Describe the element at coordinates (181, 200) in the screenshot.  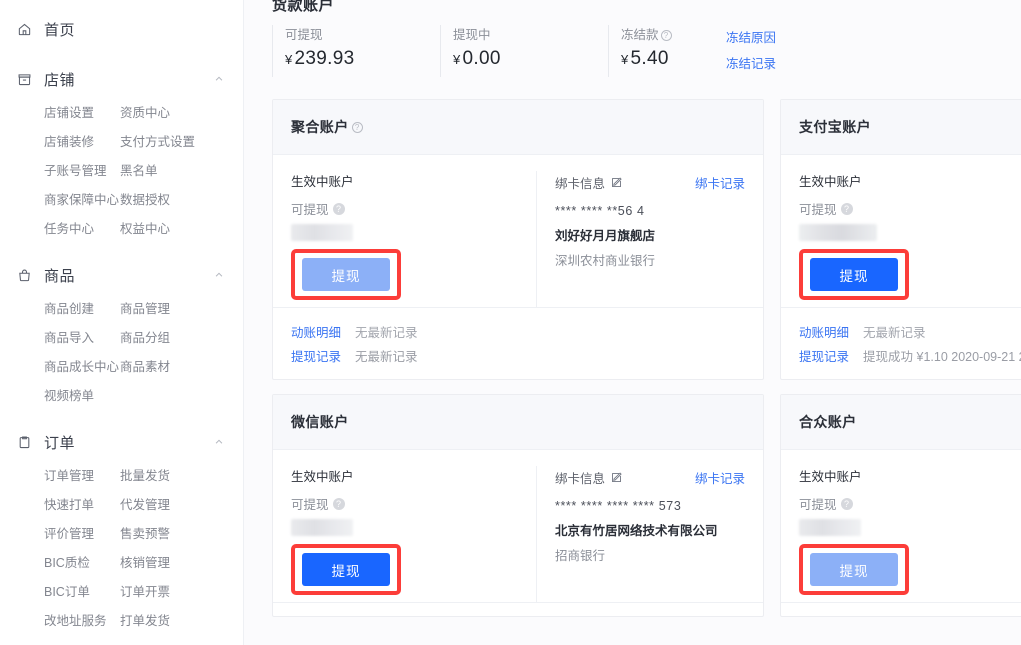
I see `sidebar-subitem-shop-7: 数据授权` at that location.